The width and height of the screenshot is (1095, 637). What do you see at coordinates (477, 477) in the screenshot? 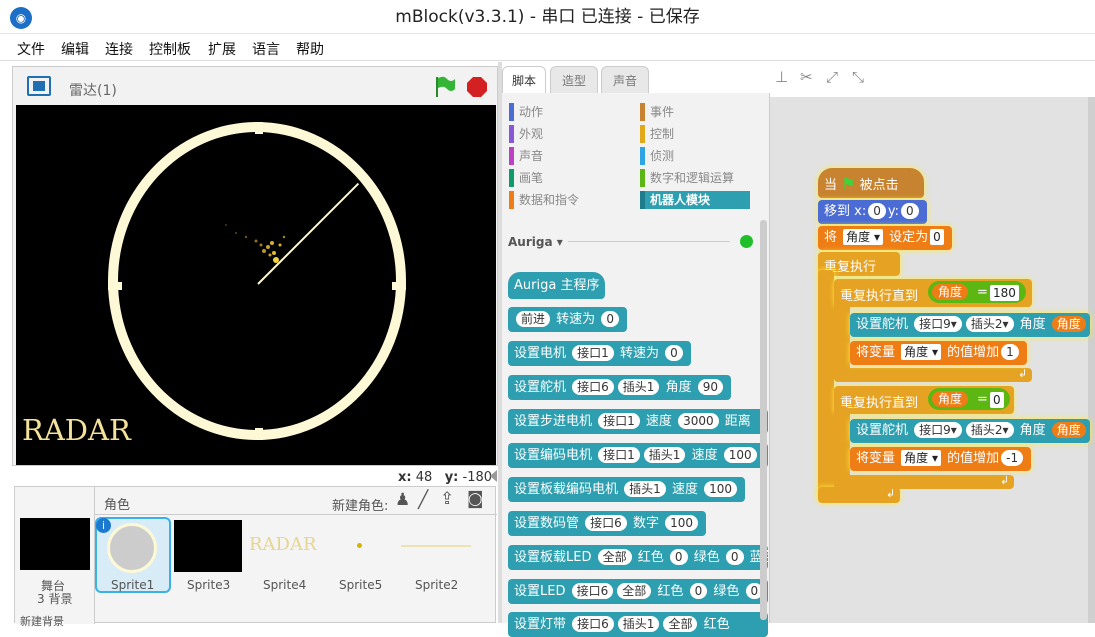
I see `y-value: -180` at bounding box center [477, 477].